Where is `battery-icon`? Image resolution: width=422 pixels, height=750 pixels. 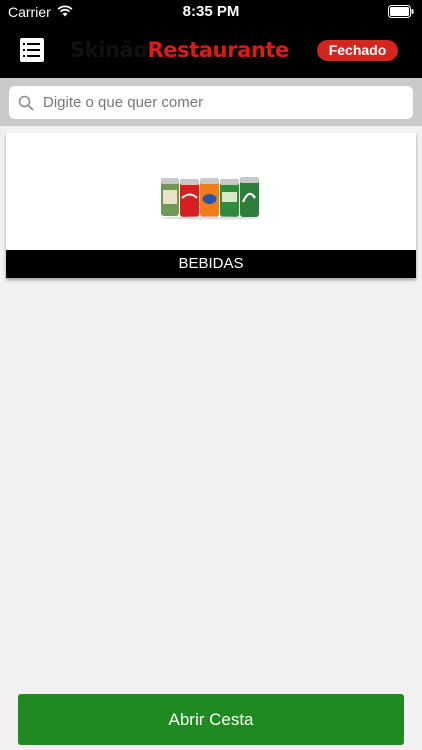 battery-icon is located at coordinates (401, 11).